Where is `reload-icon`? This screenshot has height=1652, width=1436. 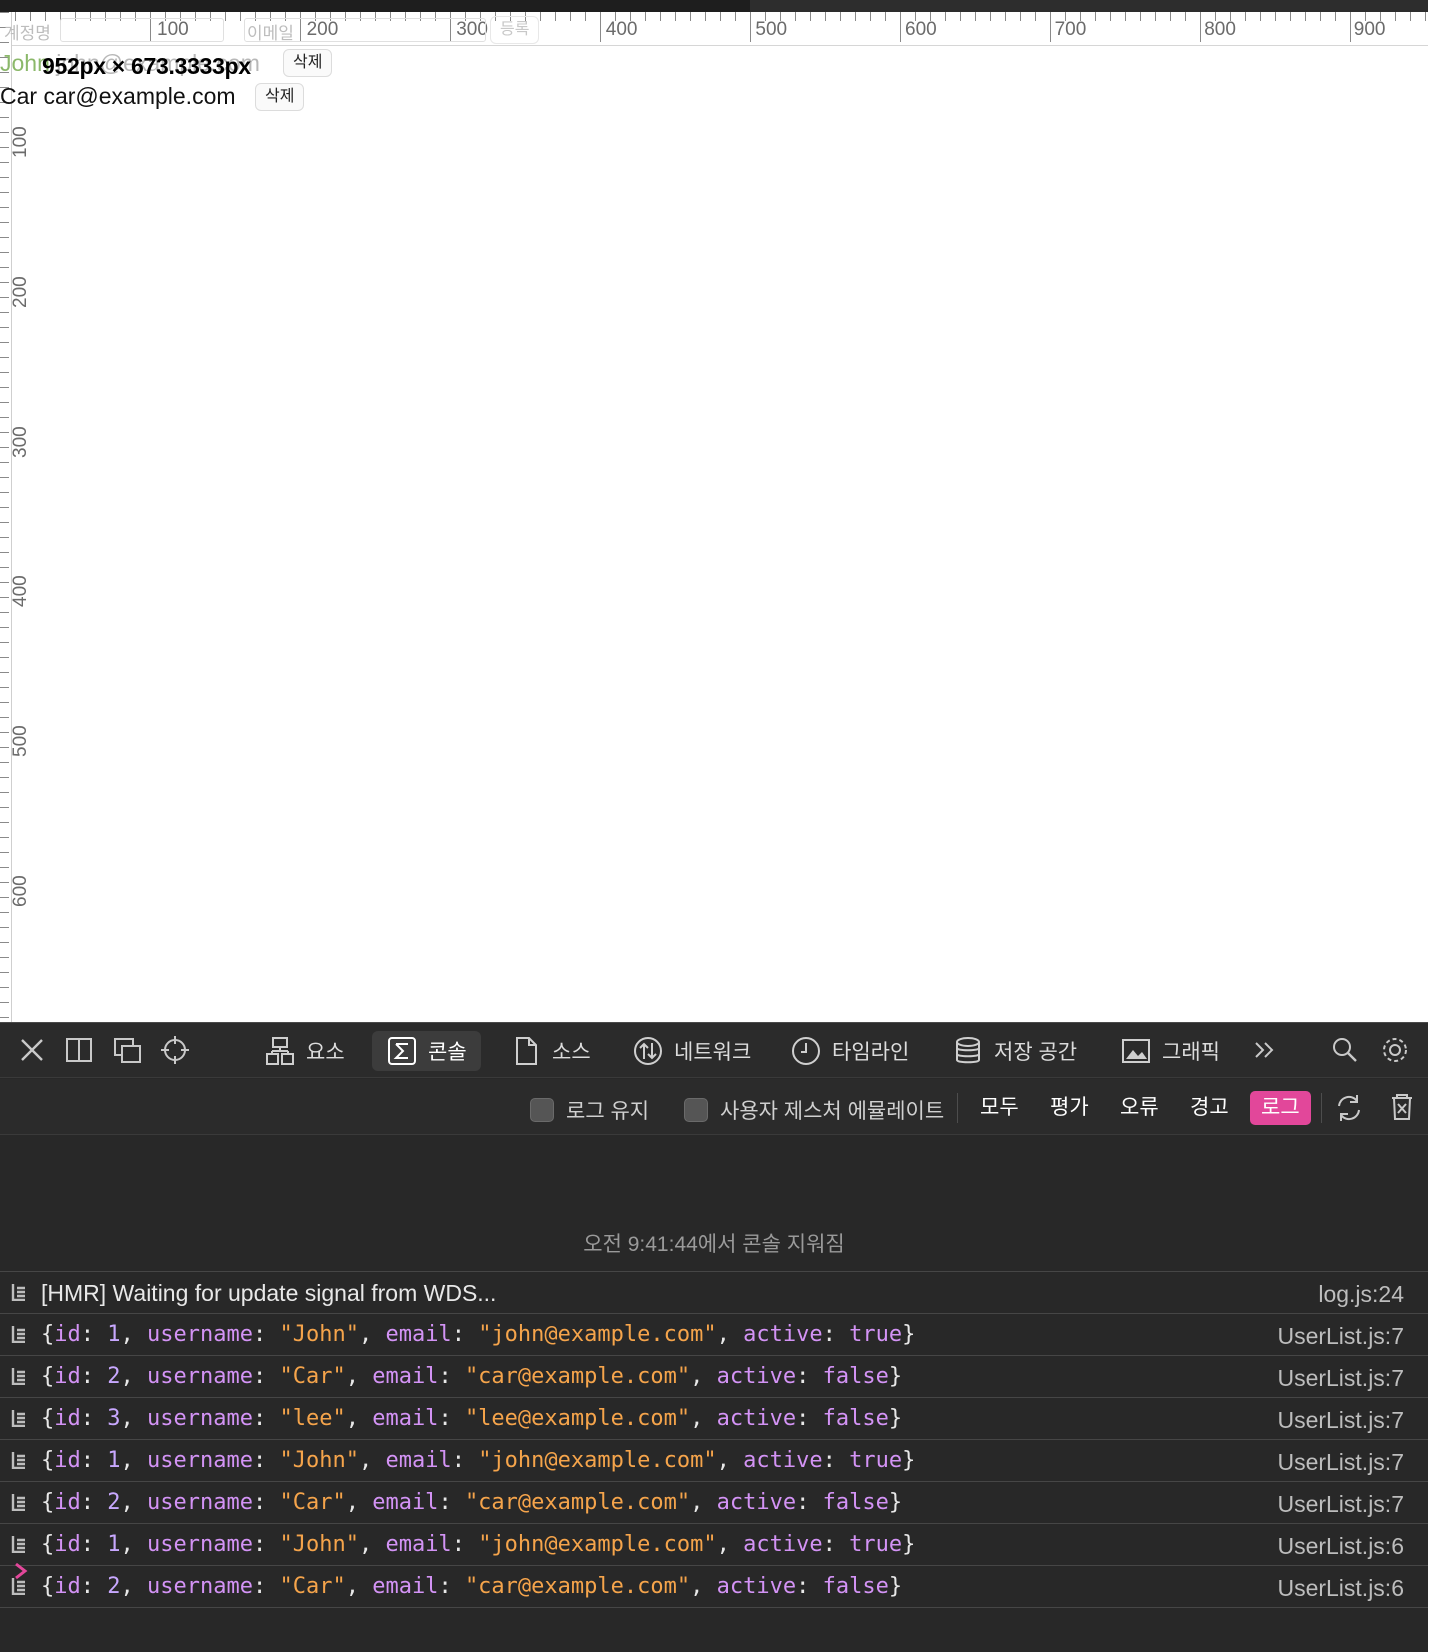 reload-icon is located at coordinates (1349, 1108).